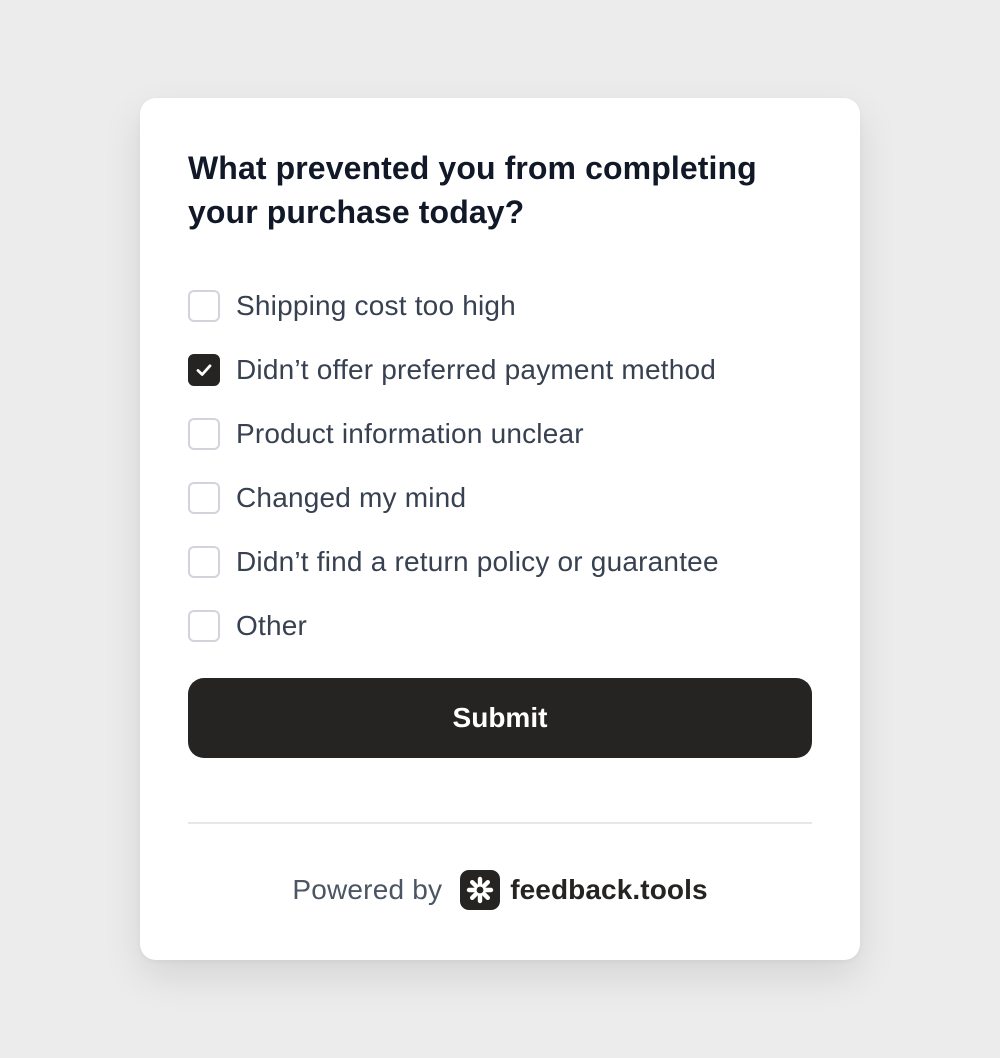  Describe the element at coordinates (376, 305) in the screenshot. I see `option-label: Shipping cost too high` at that location.